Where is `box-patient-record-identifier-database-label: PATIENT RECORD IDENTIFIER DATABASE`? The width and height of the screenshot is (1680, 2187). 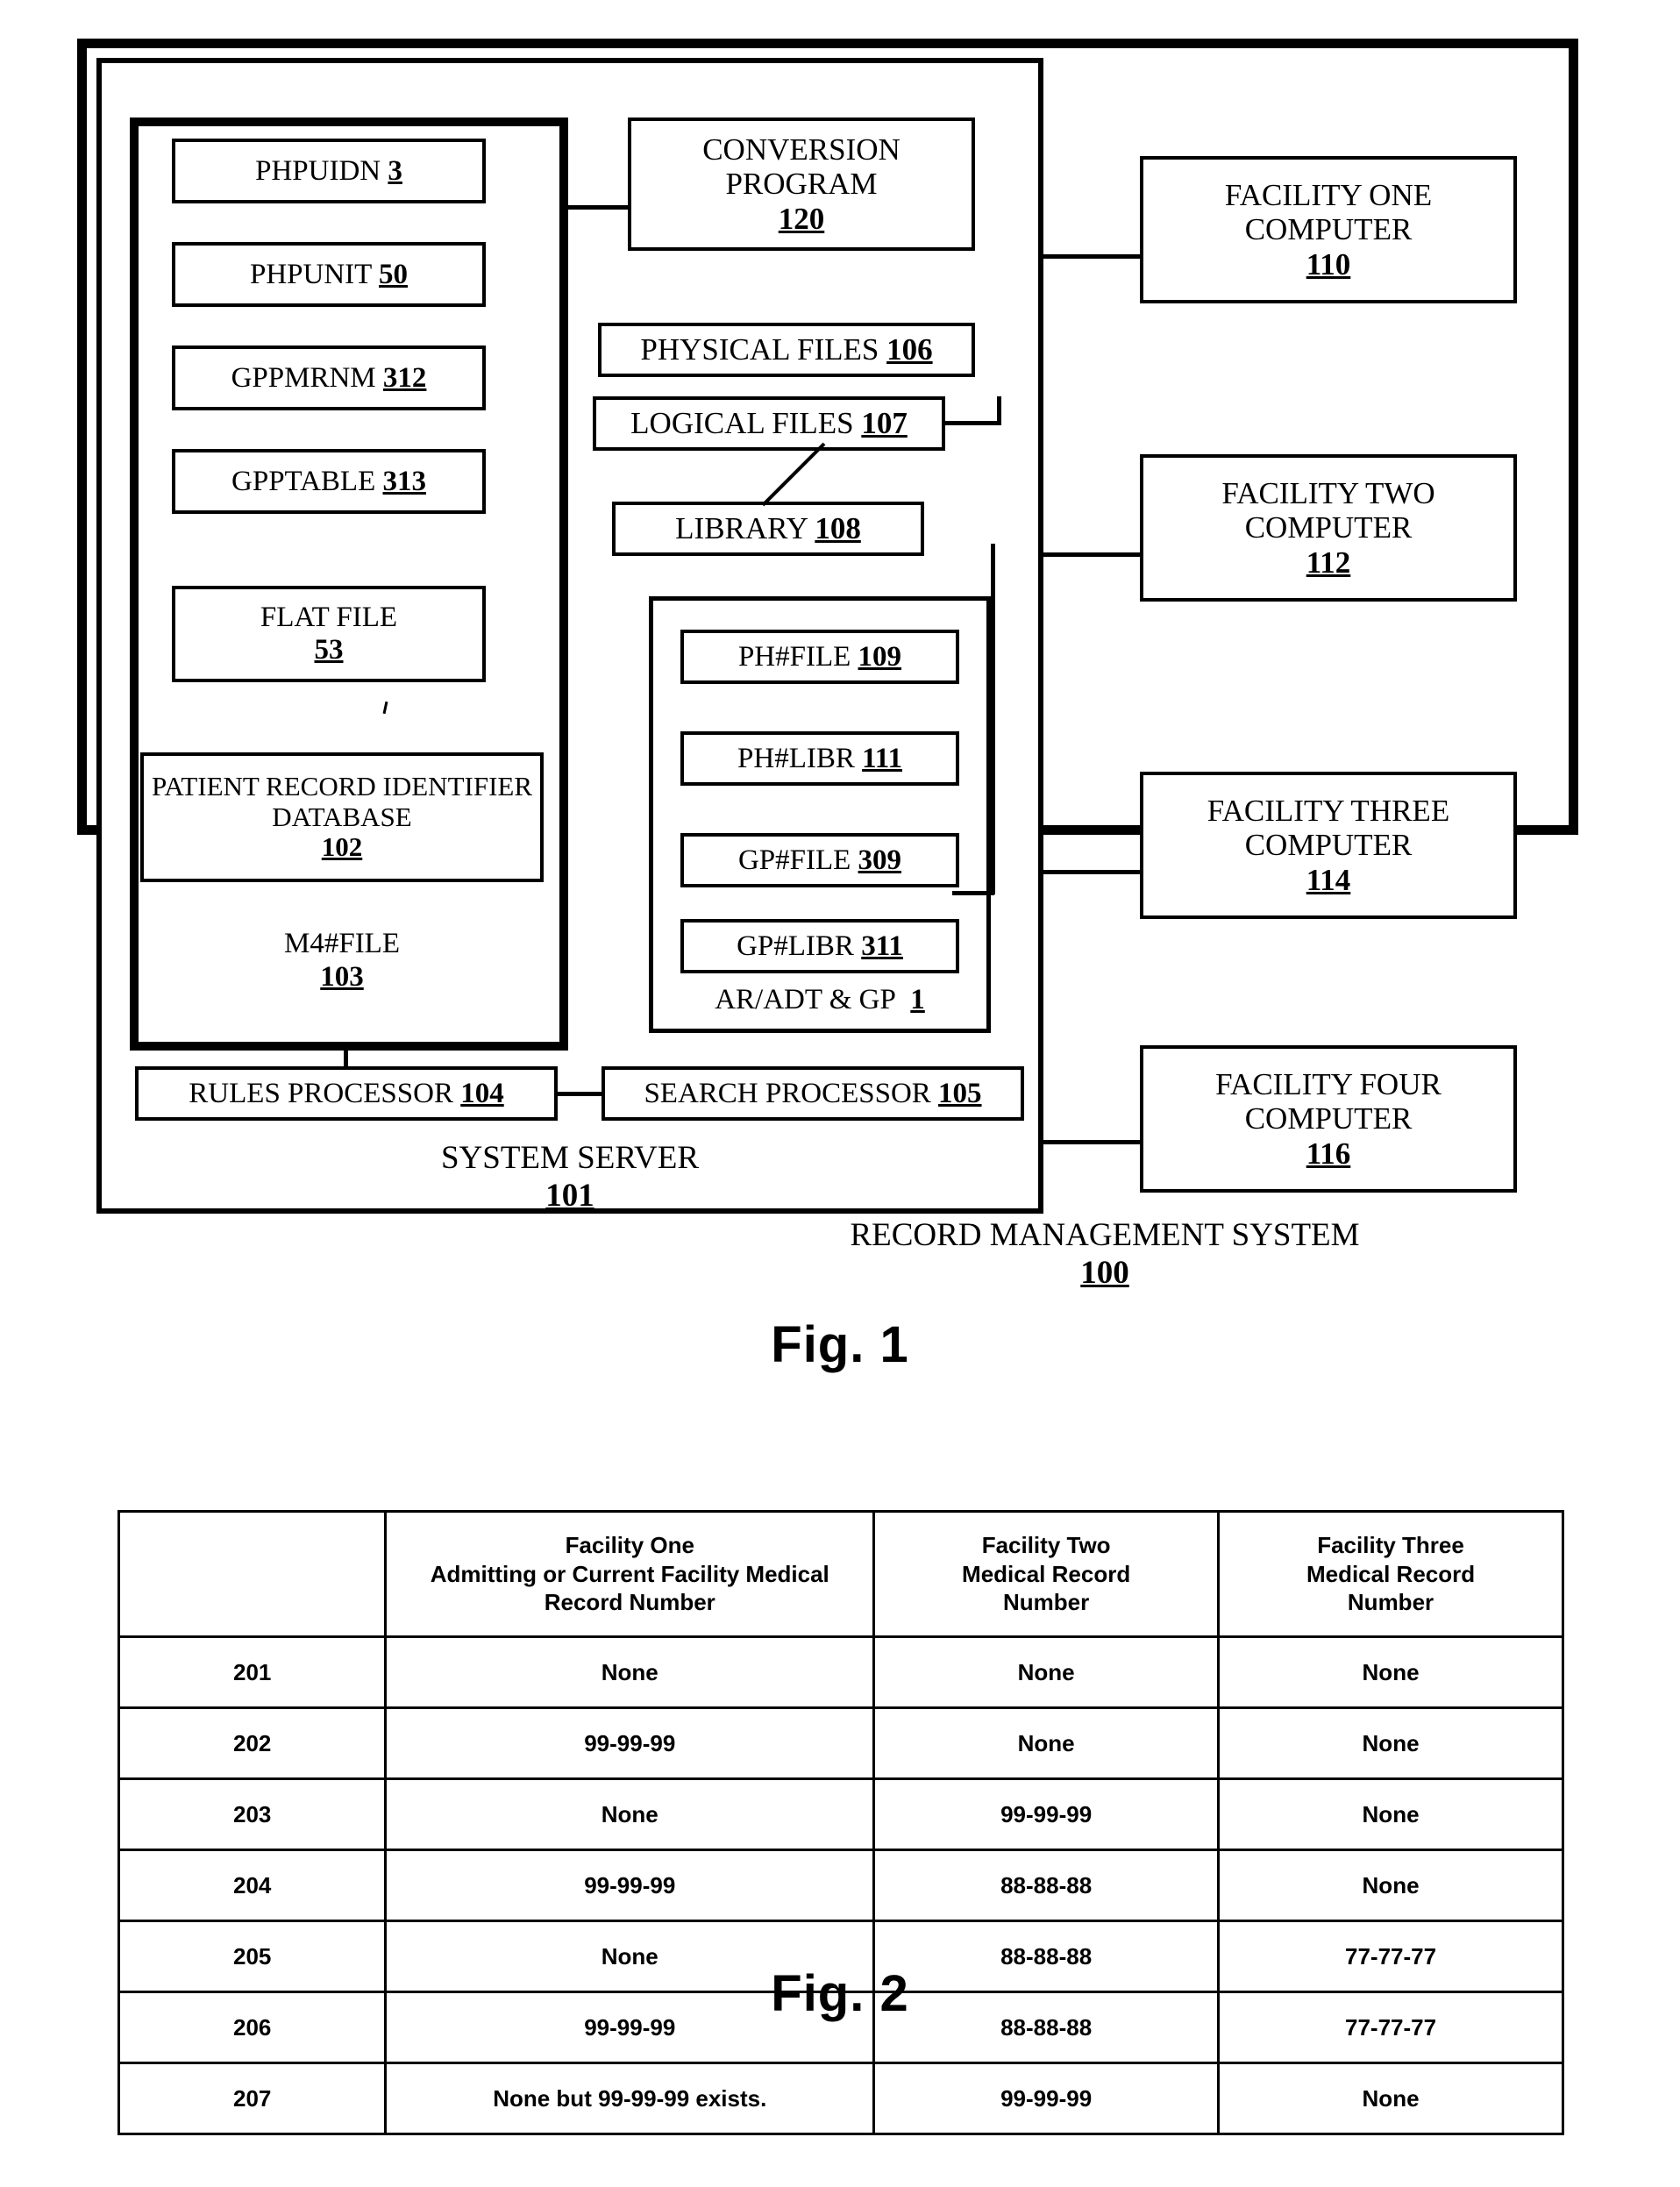 box-patient-record-identifier-database-label: PATIENT RECORD IDENTIFIER DATABASE is located at coordinates (341, 801).